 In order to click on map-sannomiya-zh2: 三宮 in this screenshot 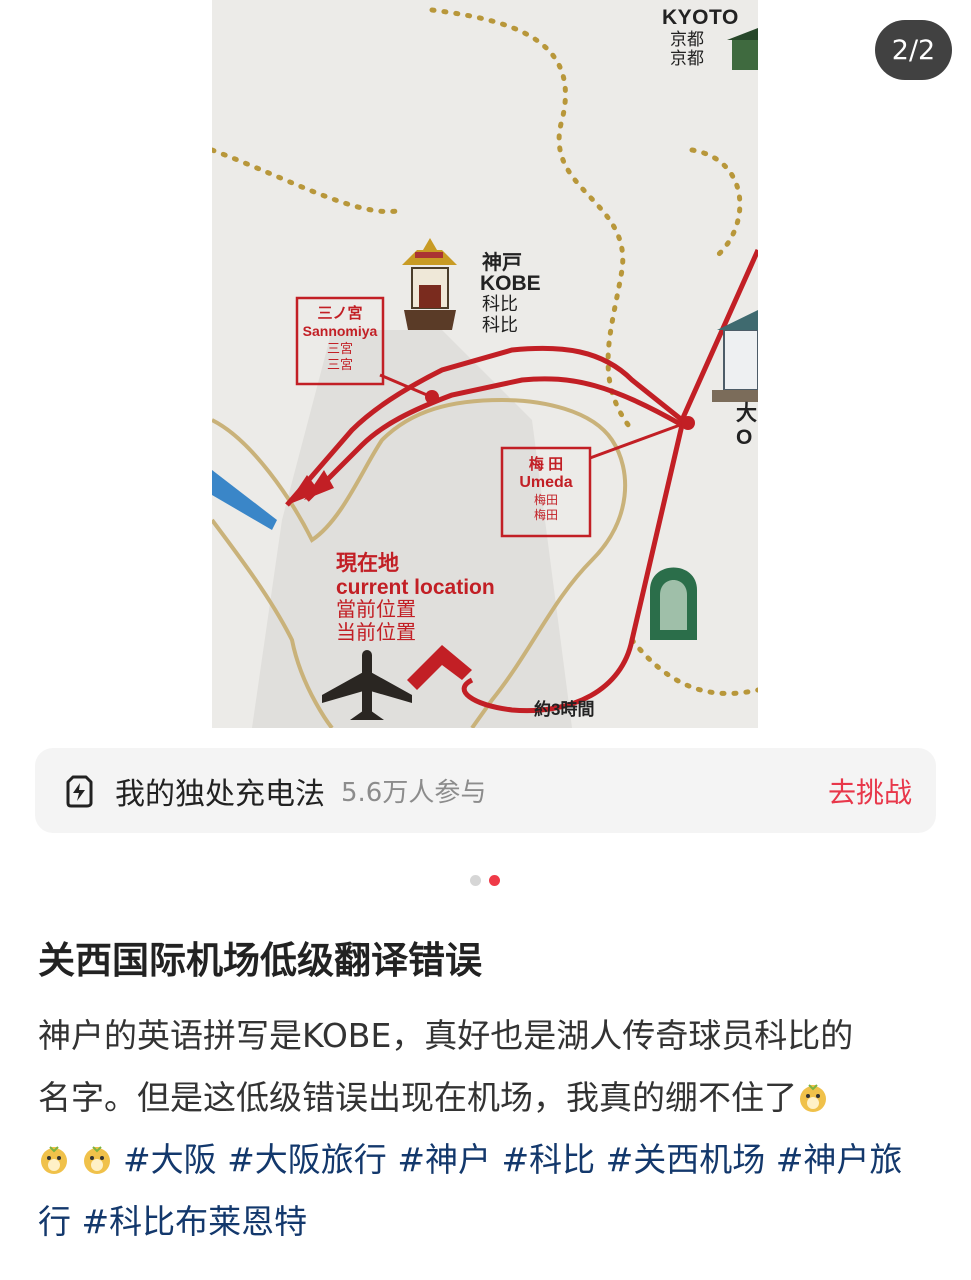, I will do `click(339, 364)`.